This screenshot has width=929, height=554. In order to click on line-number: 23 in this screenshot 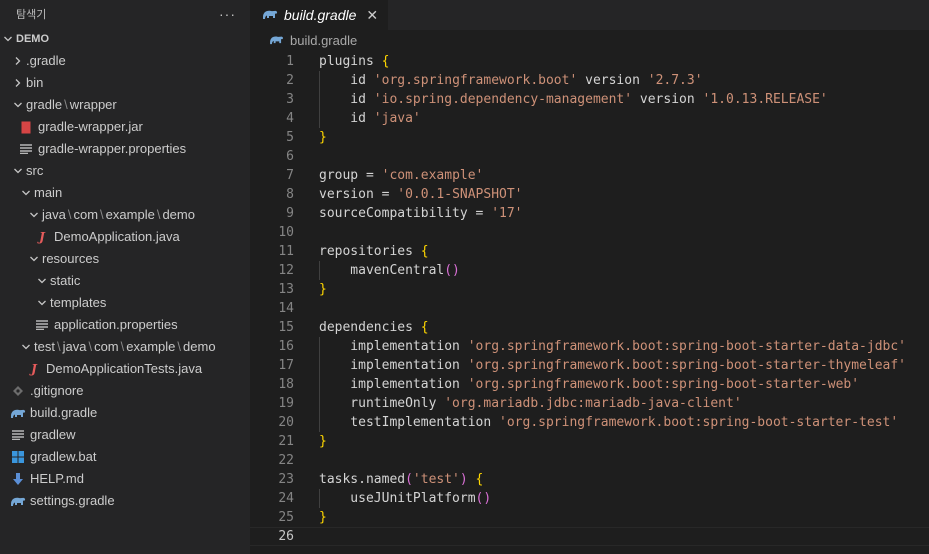, I will do `click(286, 479)`.